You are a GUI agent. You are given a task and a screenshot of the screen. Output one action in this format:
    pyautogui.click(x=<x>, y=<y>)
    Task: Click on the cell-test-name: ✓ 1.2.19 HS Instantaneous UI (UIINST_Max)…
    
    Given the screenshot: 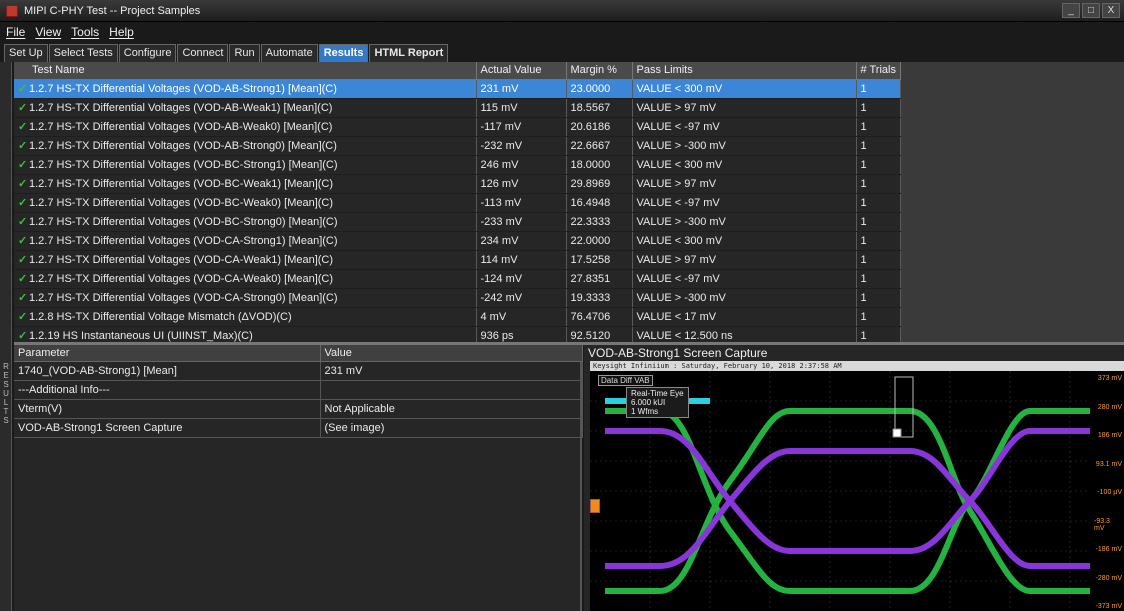 What is the action you would take?
    pyautogui.click(x=245, y=334)
    